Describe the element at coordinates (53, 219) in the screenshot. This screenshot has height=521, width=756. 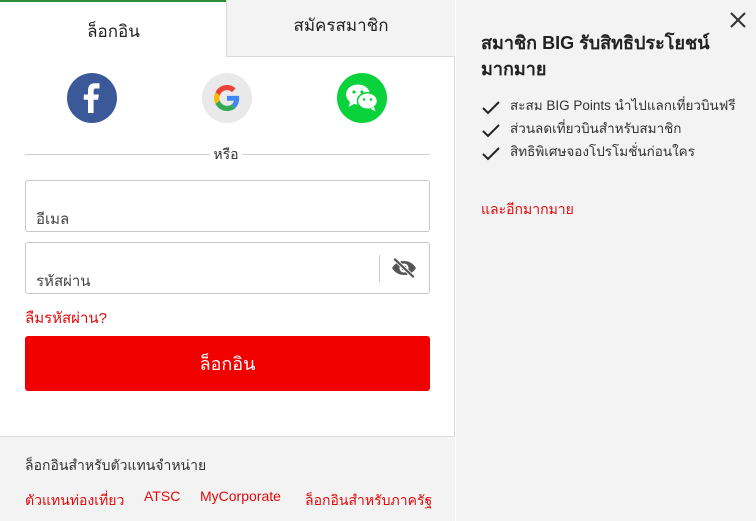
I see `email-placeholder: อีเมล` at that location.